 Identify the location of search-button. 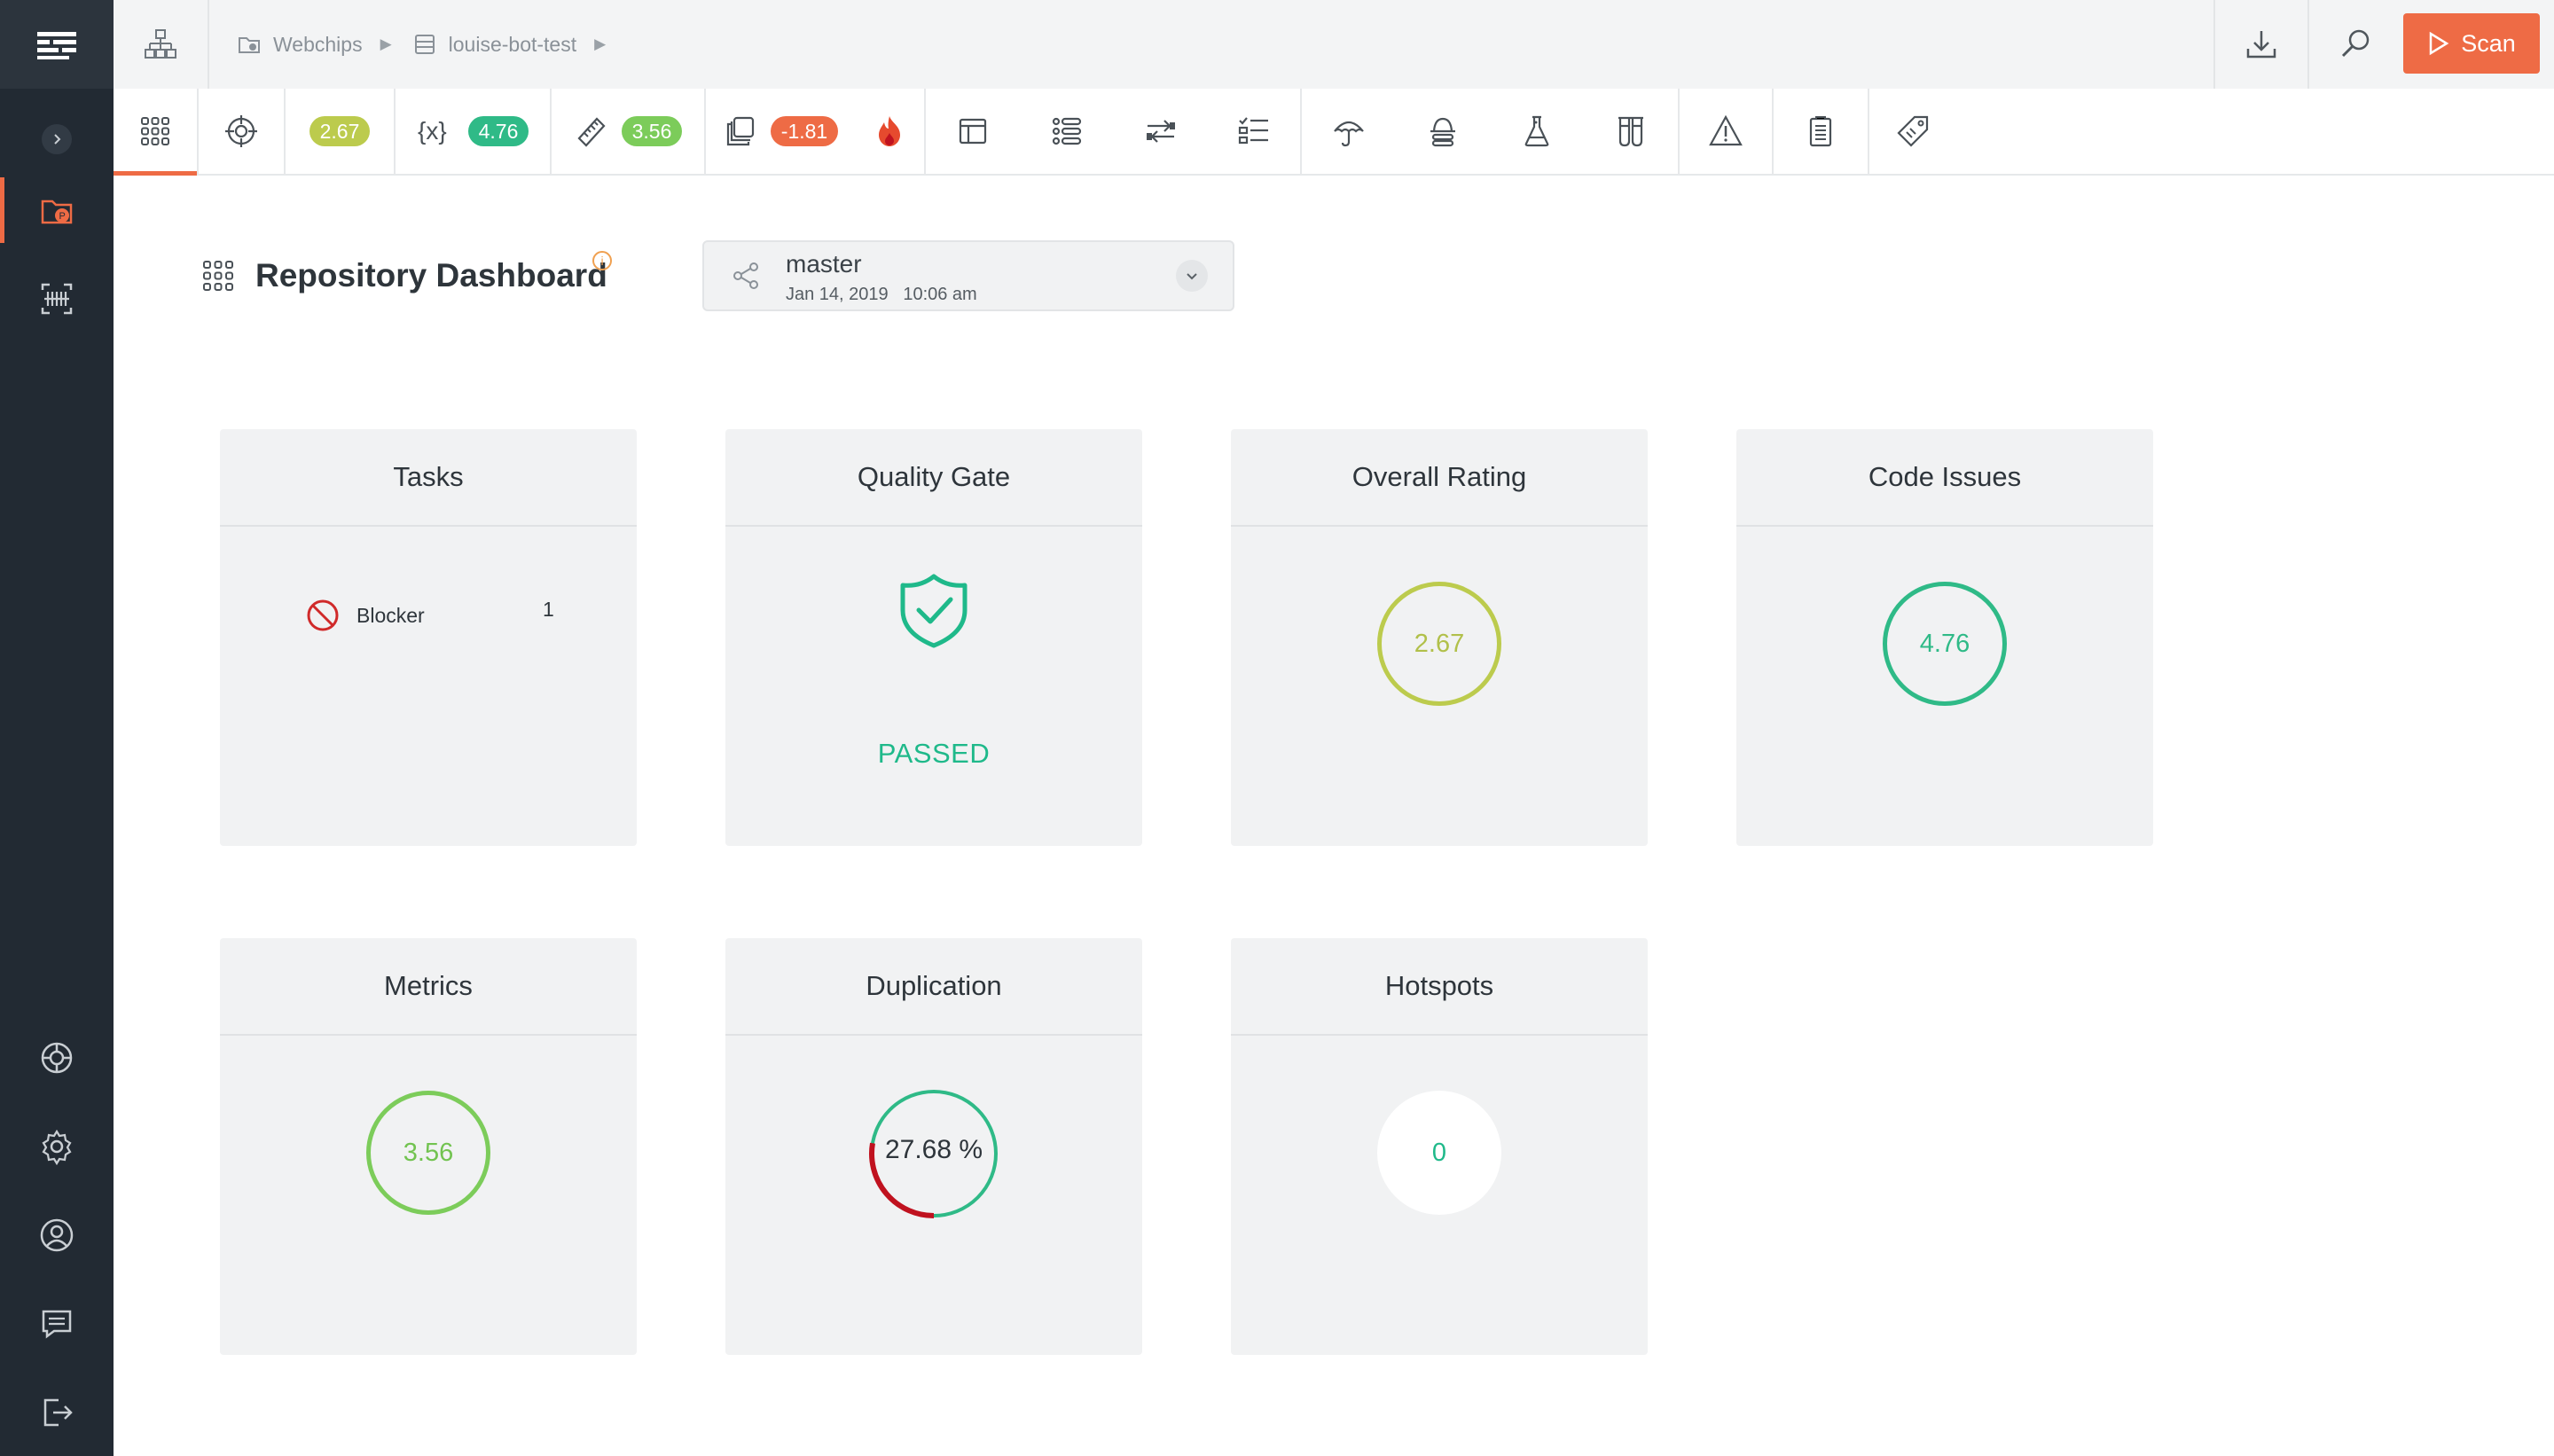
(2354, 44).